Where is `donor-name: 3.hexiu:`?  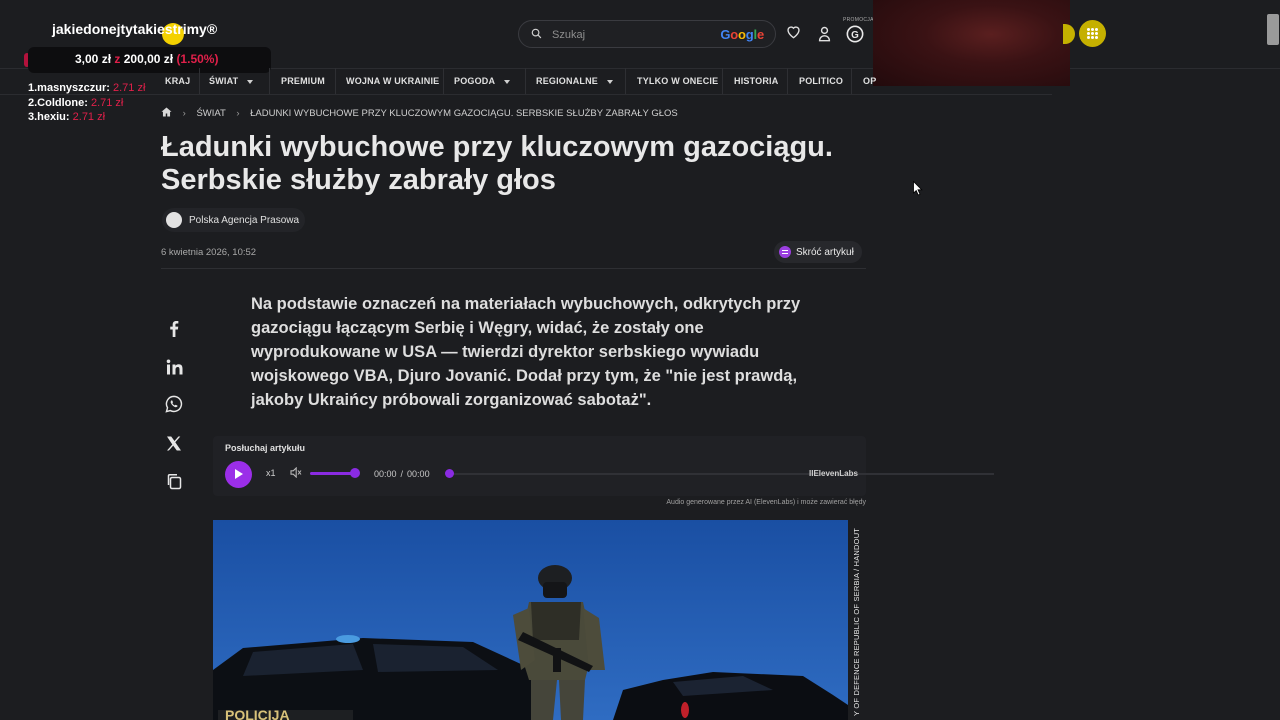 donor-name: 3.hexiu: is located at coordinates (49, 117).